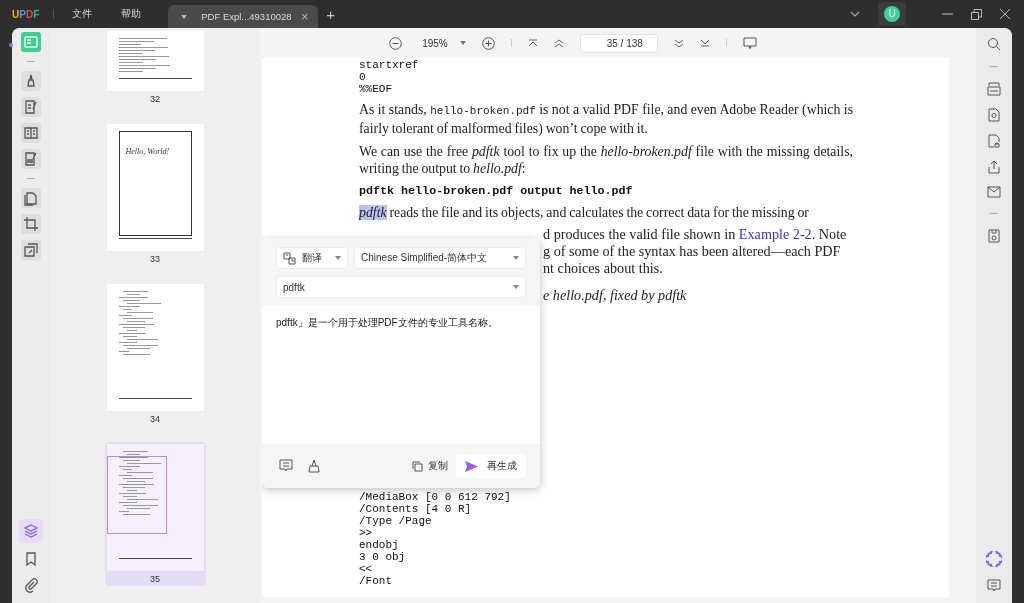 Image resolution: width=1024 pixels, height=603 pixels. I want to click on highlighter-icon, so click(314, 466).